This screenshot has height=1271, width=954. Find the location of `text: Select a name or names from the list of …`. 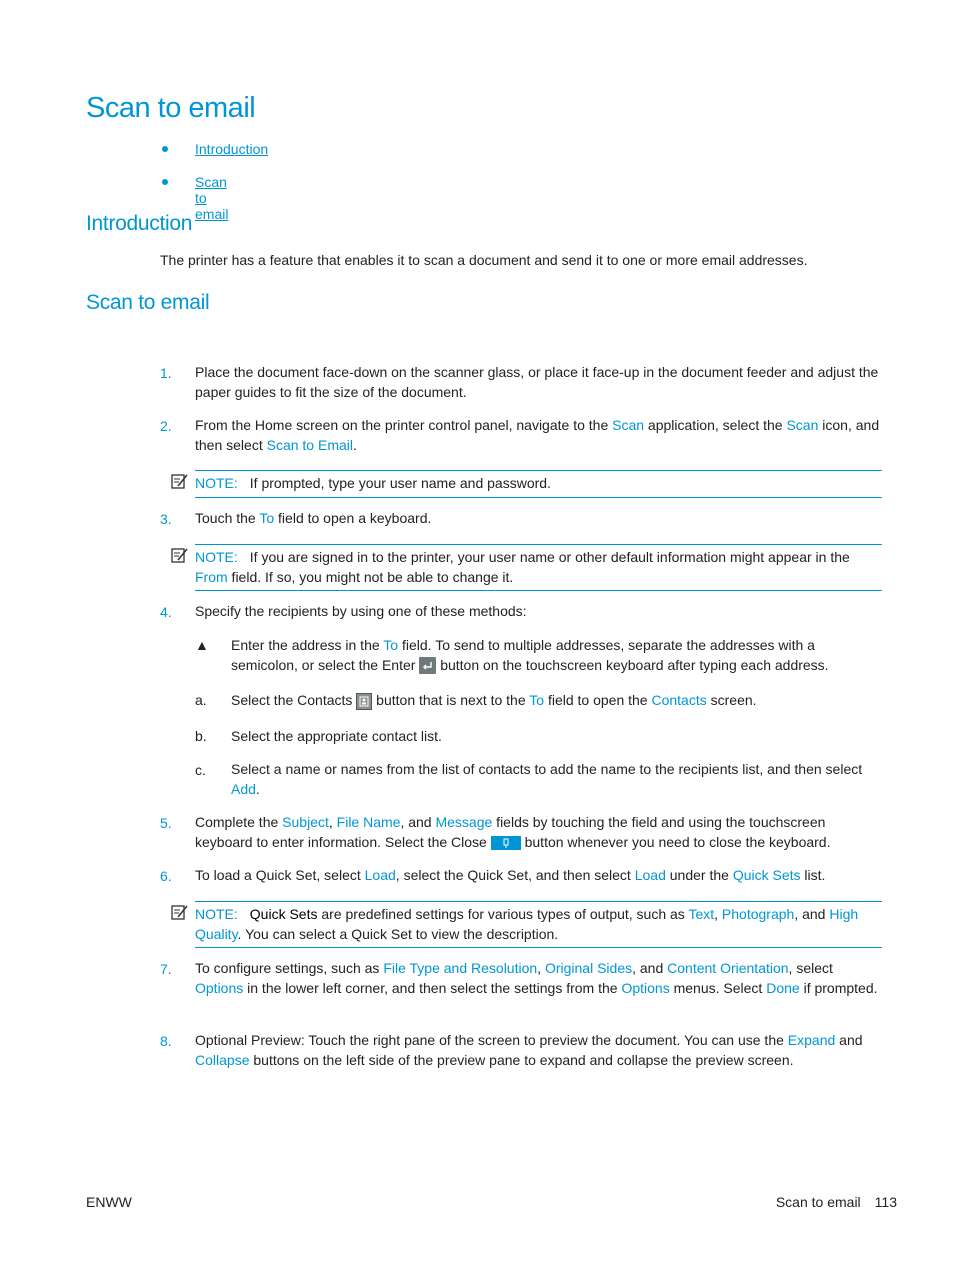

text: Select a name or names from the list of … is located at coordinates (547, 769).